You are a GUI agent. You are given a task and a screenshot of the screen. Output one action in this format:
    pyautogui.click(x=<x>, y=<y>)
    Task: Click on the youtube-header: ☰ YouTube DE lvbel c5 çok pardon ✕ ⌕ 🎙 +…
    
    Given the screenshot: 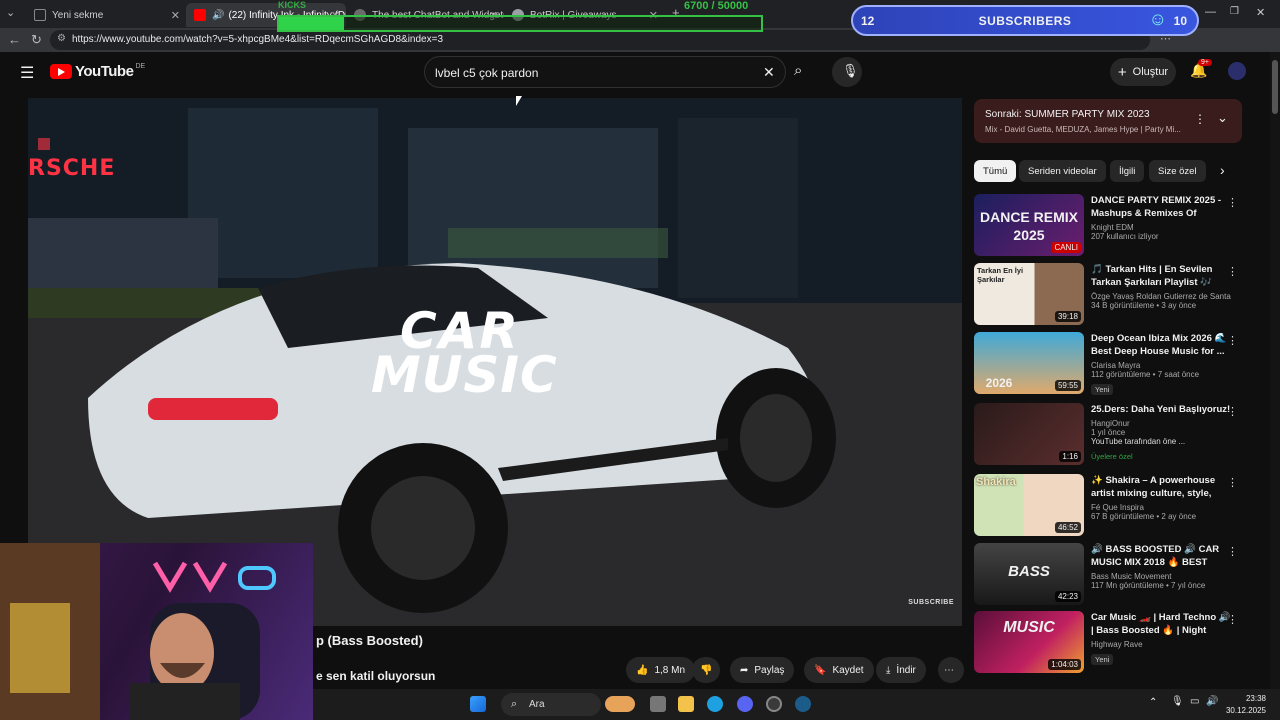 What is the action you would take?
    pyautogui.click(x=635, y=73)
    